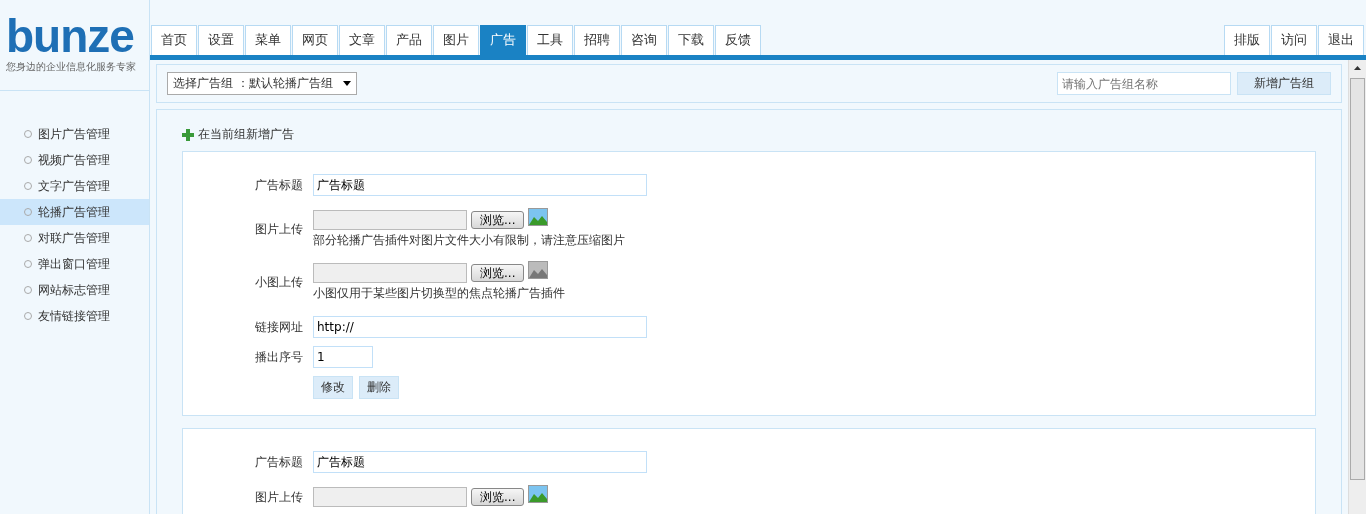 Image resolution: width=1366 pixels, height=514 pixels. Describe the element at coordinates (71, 67) in the screenshot. I see `logo-tagline: 您身边的企业信息化服务专家` at that location.